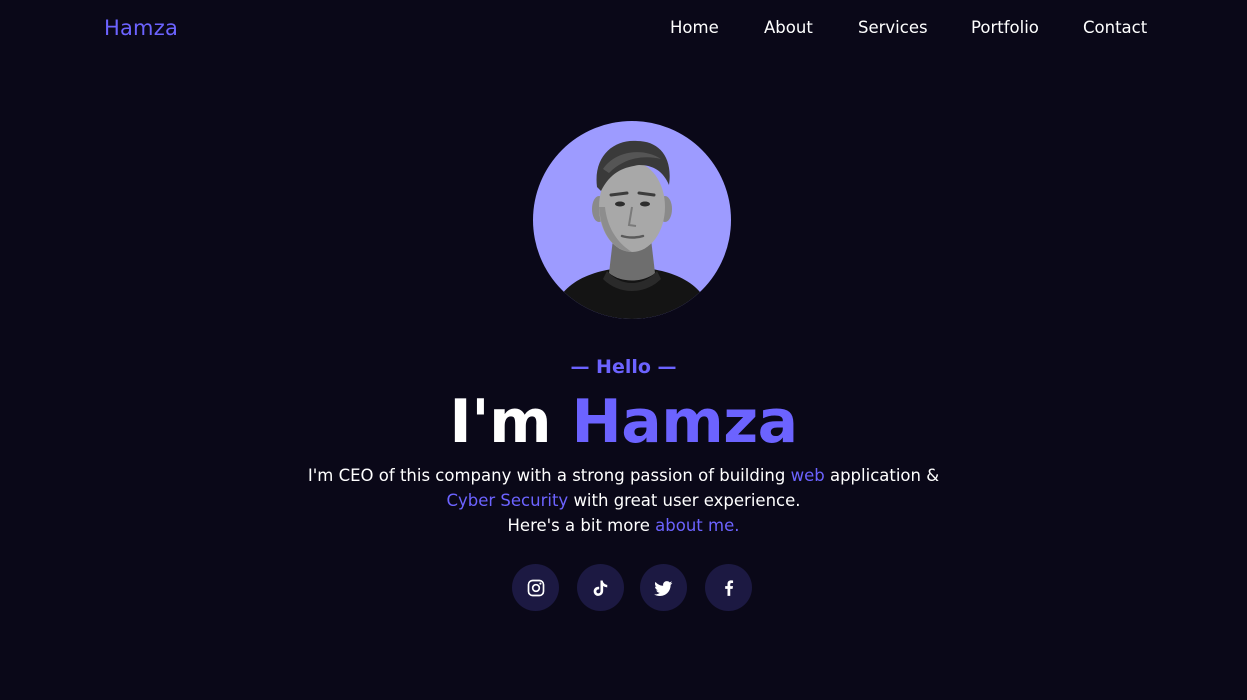 This screenshot has width=1247, height=700. Describe the element at coordinates (632, 229) in the screenshot. I see `profile-photo` at that location.